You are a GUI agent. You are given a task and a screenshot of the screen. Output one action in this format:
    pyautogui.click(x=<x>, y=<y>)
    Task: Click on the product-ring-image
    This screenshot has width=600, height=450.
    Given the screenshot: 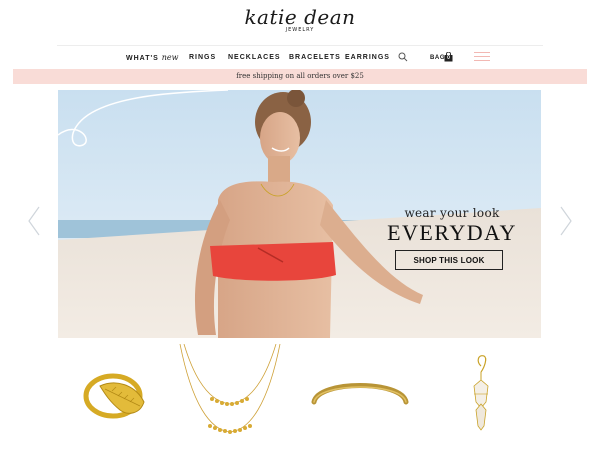 What is the action you would take?
    pyautogui.click(x=115, y=392)
    